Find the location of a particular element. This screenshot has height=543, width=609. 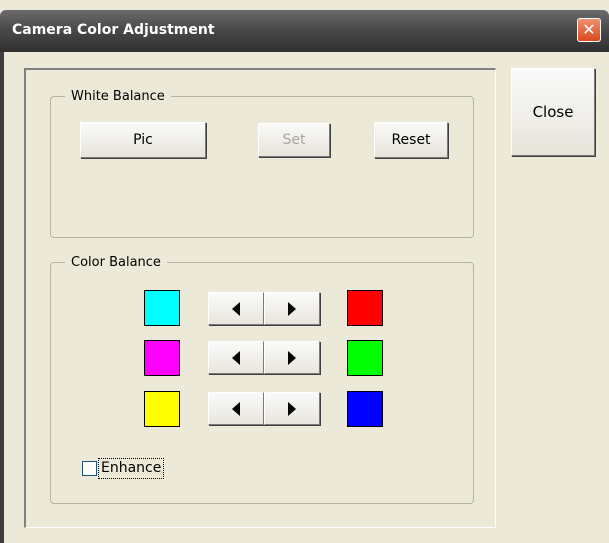

yellow-blue-increase-button is located at coordinates (292, 408).